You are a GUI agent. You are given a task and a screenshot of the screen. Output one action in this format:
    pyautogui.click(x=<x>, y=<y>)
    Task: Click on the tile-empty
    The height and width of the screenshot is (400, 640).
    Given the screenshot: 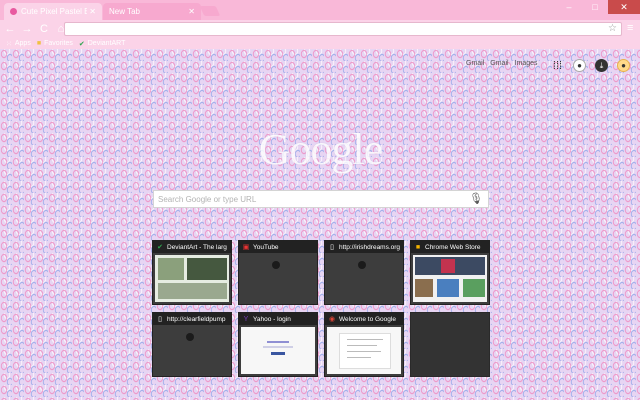 What is the action you would take?
    pyautogui.click(x=450, y=344)
    